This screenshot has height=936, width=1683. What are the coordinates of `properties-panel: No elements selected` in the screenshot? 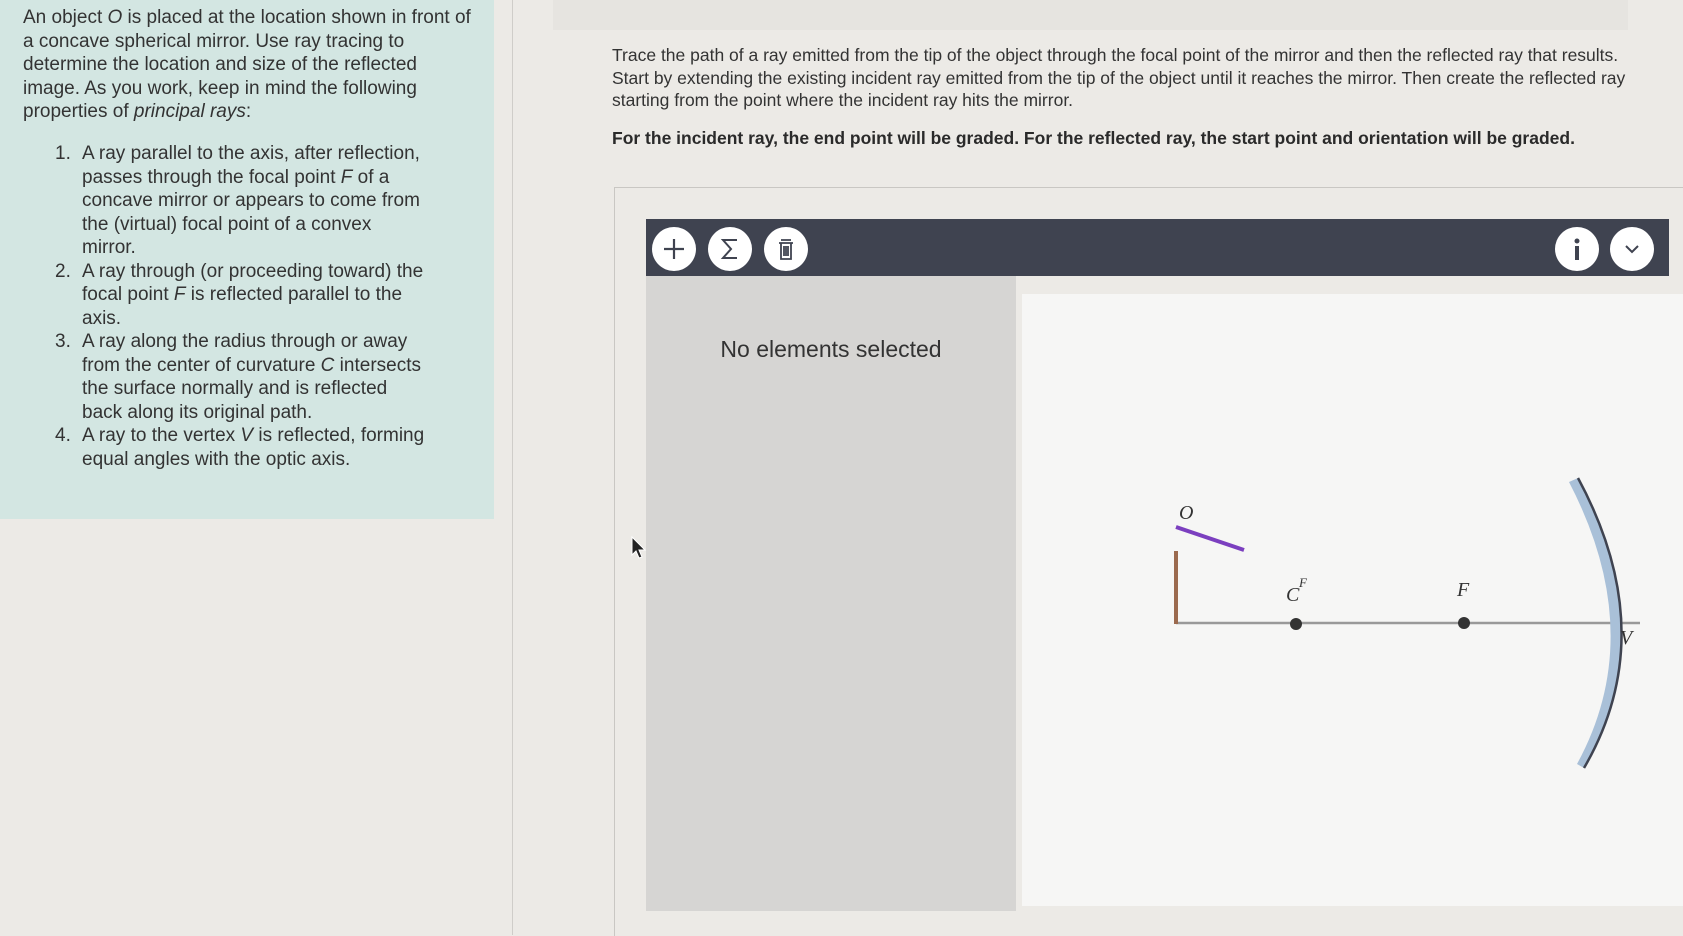 It's located at (831, 593).